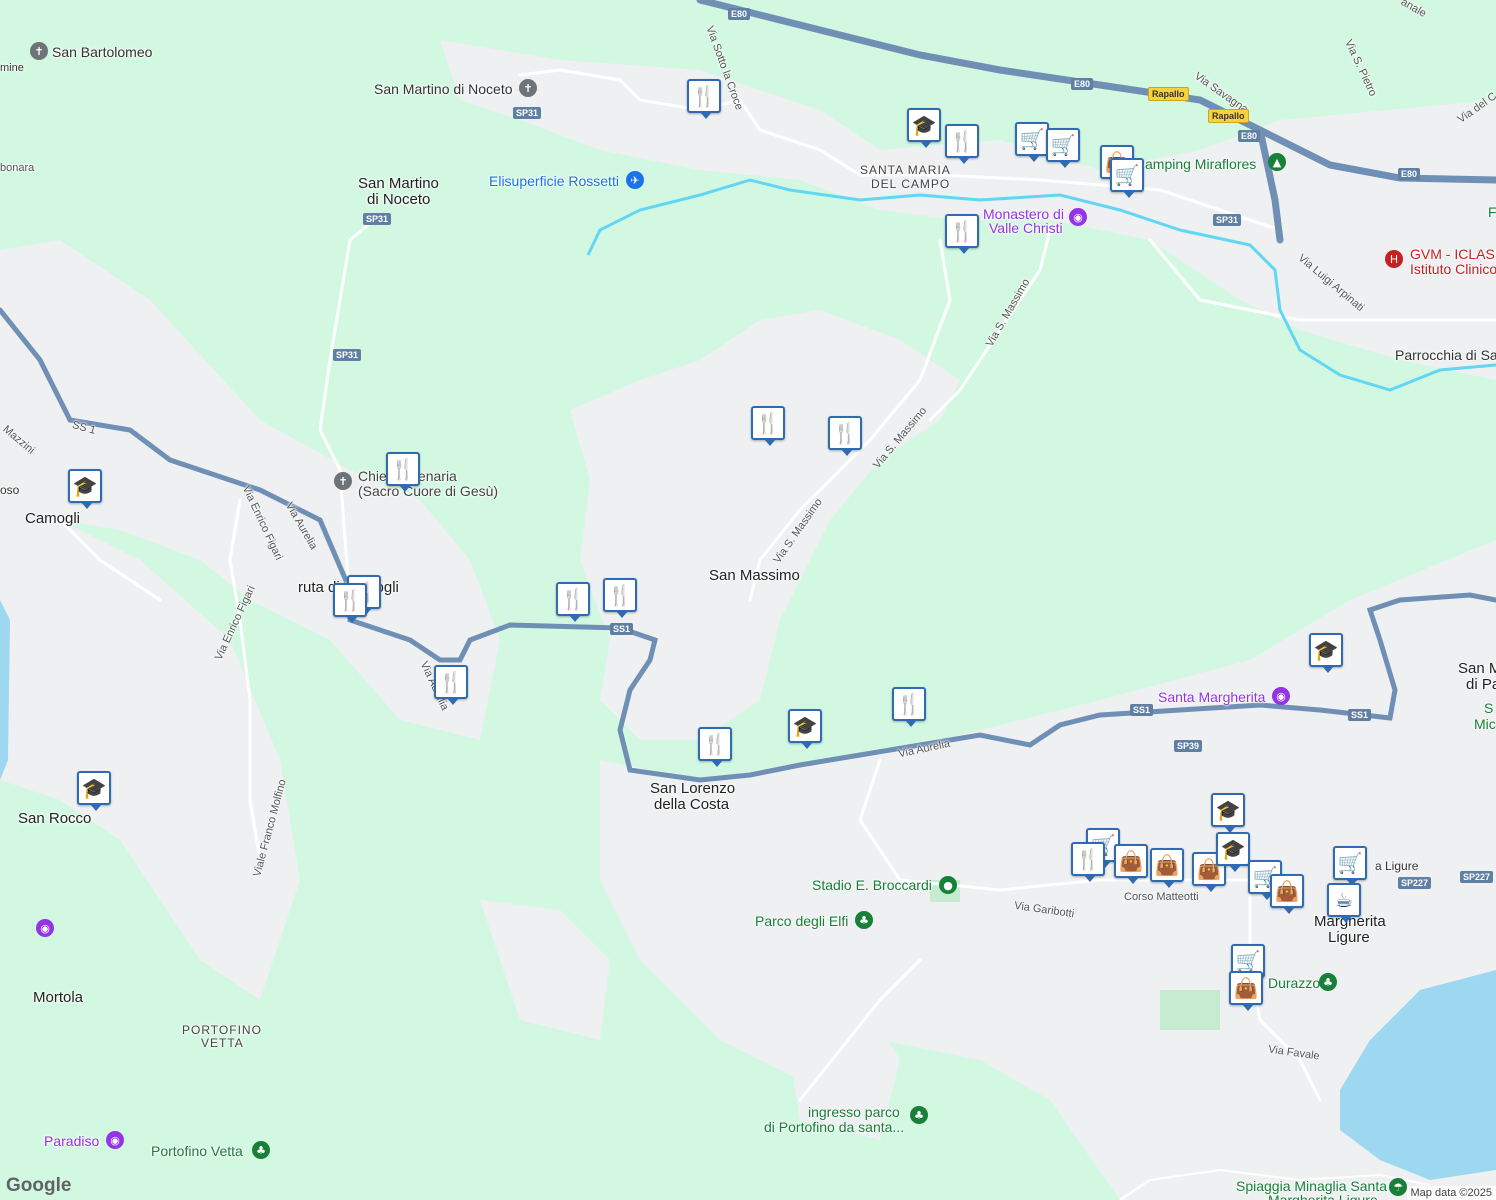 The width and height of the screenshot is (1496, 1200). What do you see at coordinates (692, 789) in the screenshot?
I see `place-san-lorenzo: San Lorenzo` at bounding box center [692, 789].